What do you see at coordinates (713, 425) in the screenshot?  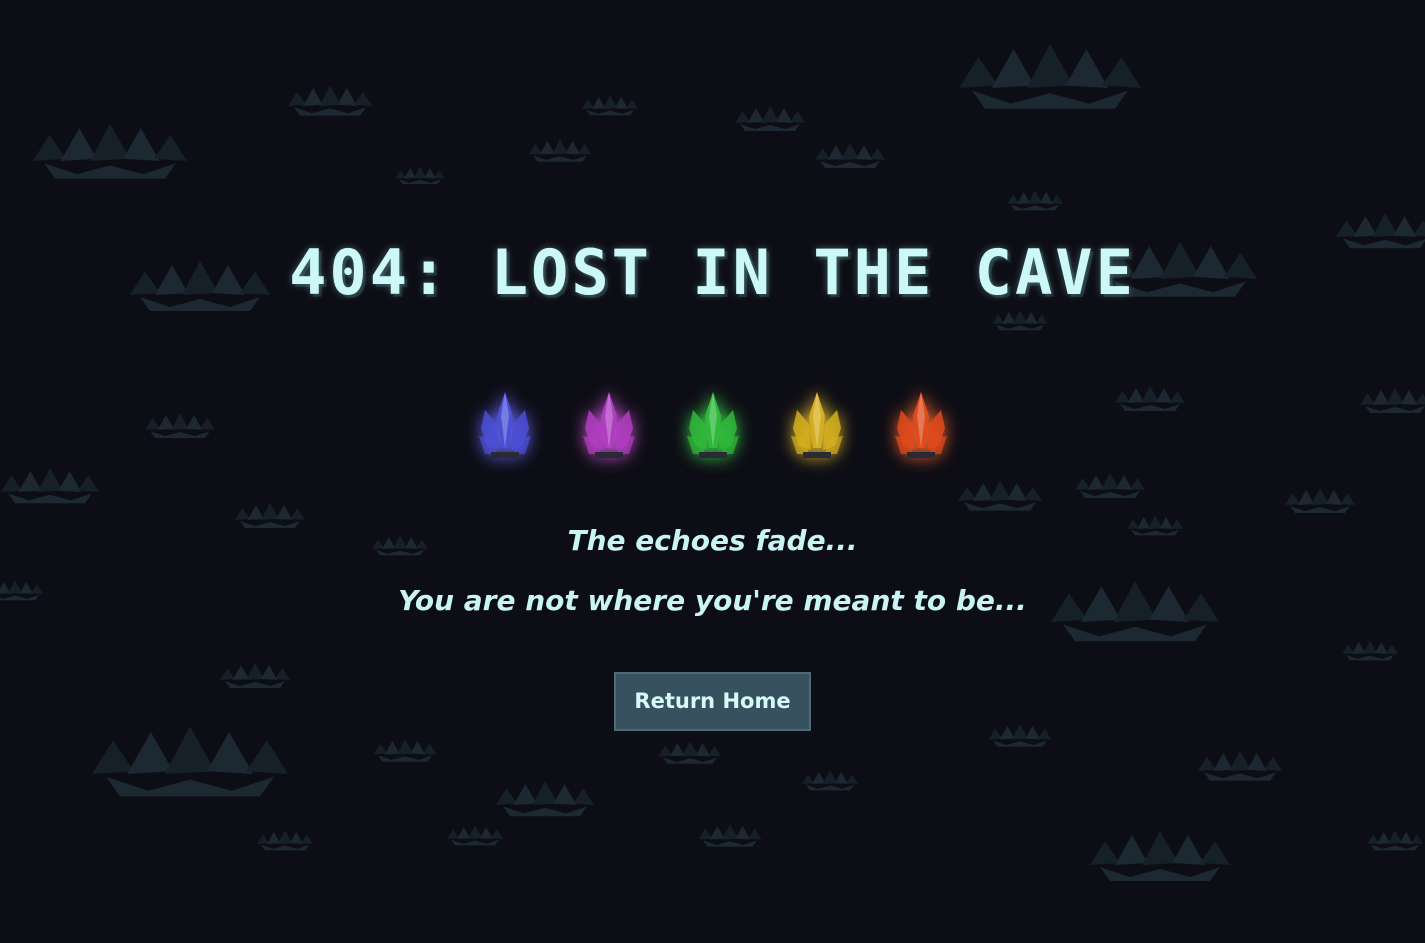 I see `green-crystal-icon` at bounding box center [713, 425].